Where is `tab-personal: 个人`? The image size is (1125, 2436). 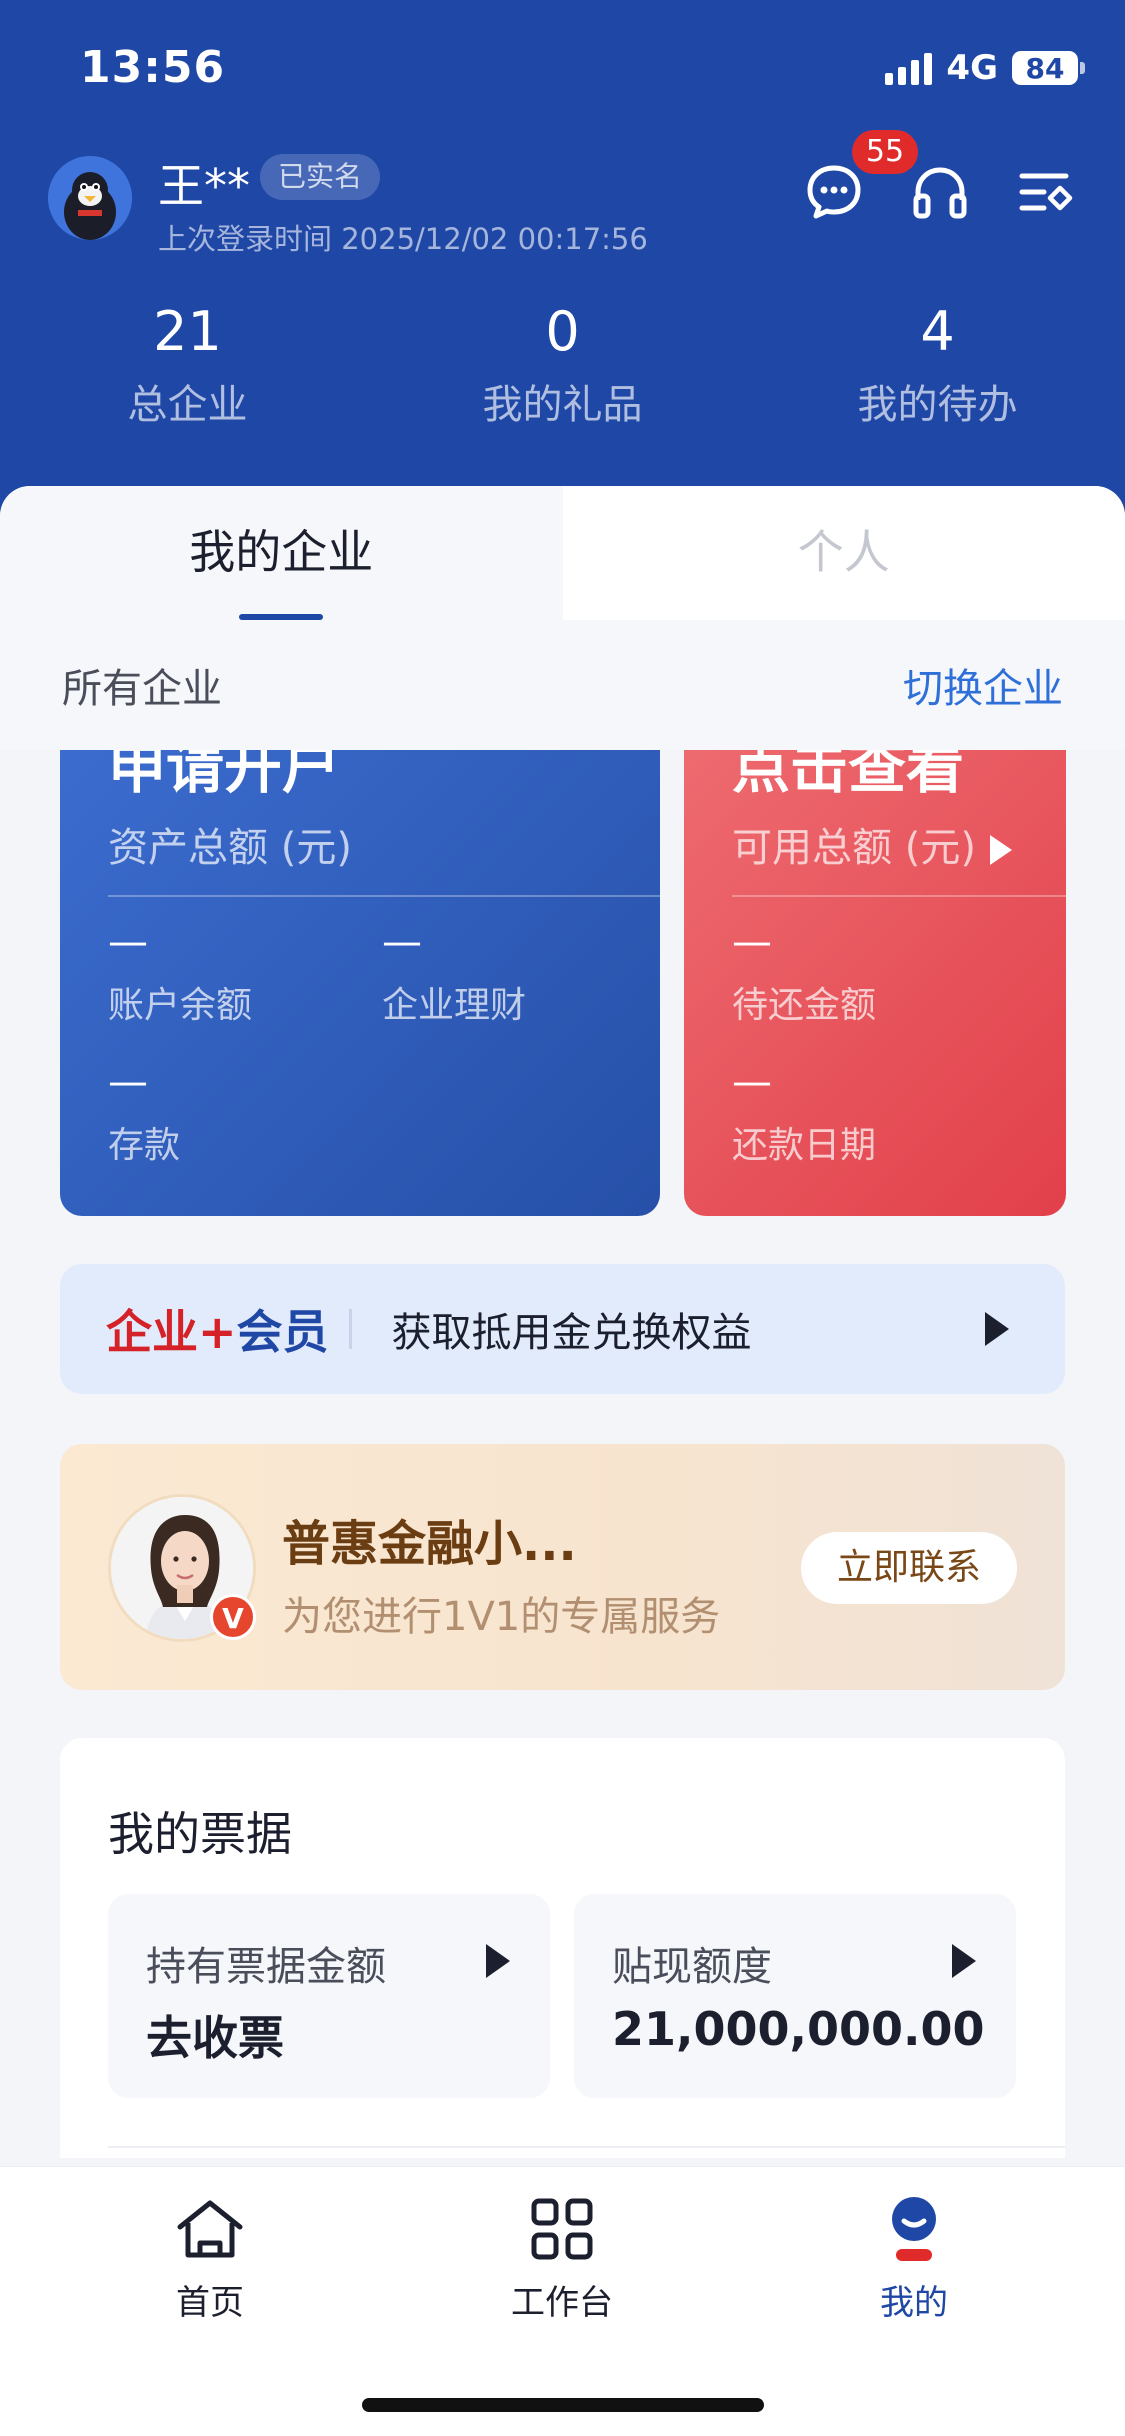 tab-personal: 个人 is located at coordinates (843, 553).